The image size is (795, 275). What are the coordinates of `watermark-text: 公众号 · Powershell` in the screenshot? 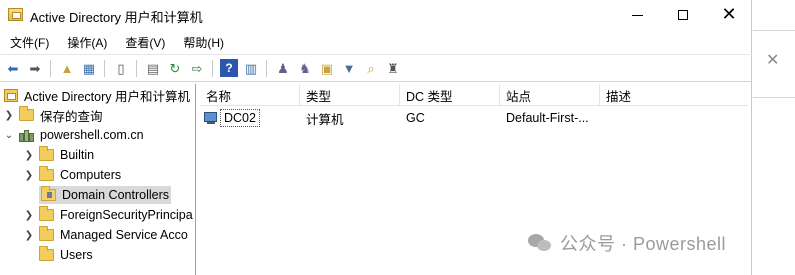 It's located at (643, 244).